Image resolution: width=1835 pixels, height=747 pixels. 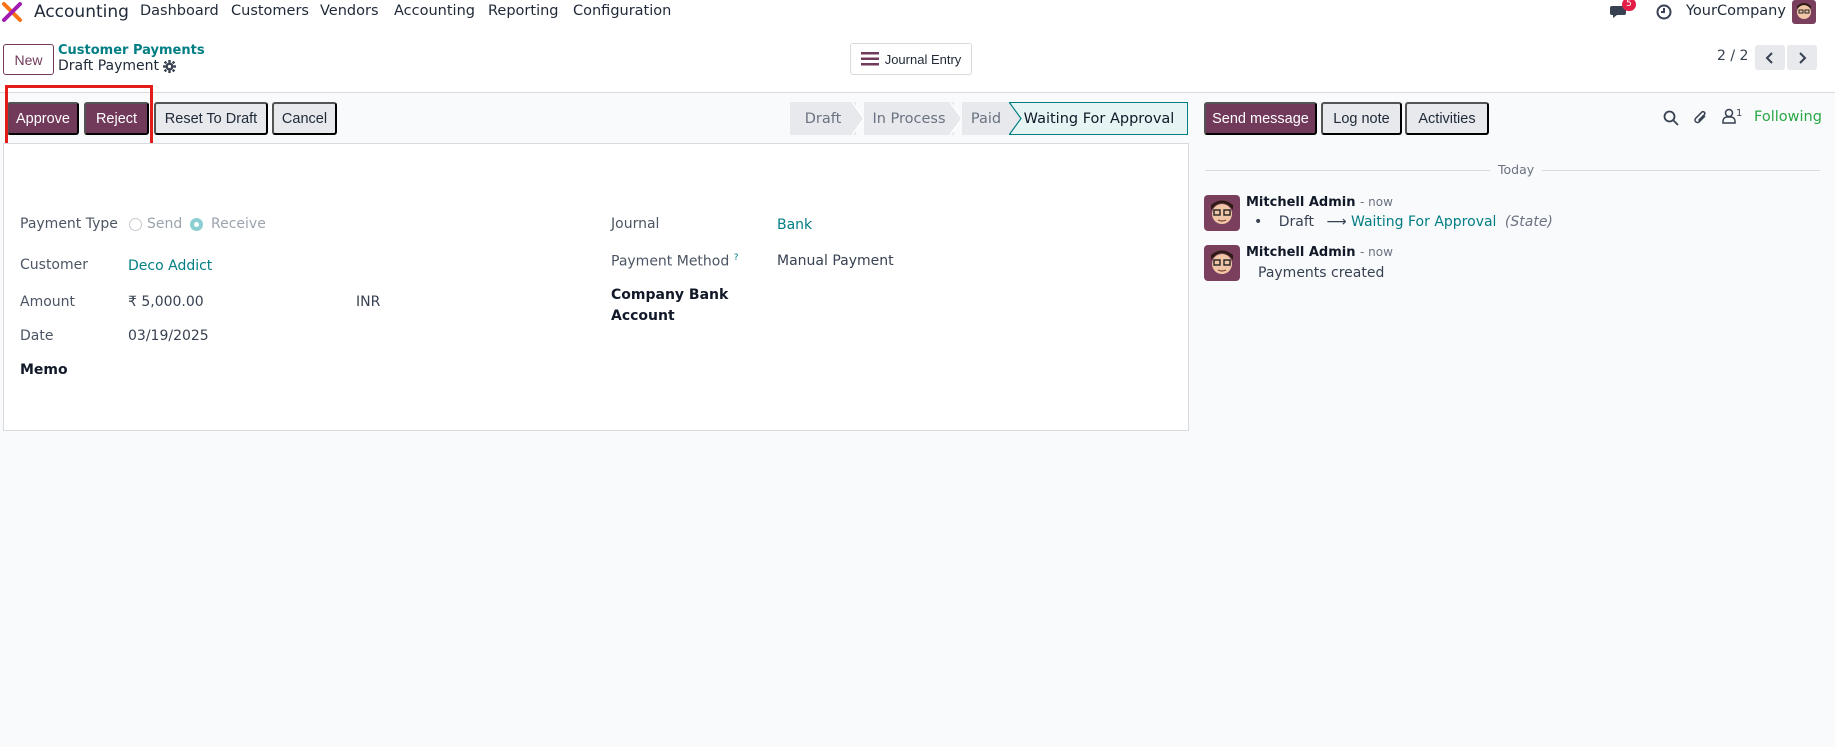 What do you see at coordinates (44, 370) in the screenshot?
I see `memo-label: Memo` at bounding box center [44, 370].